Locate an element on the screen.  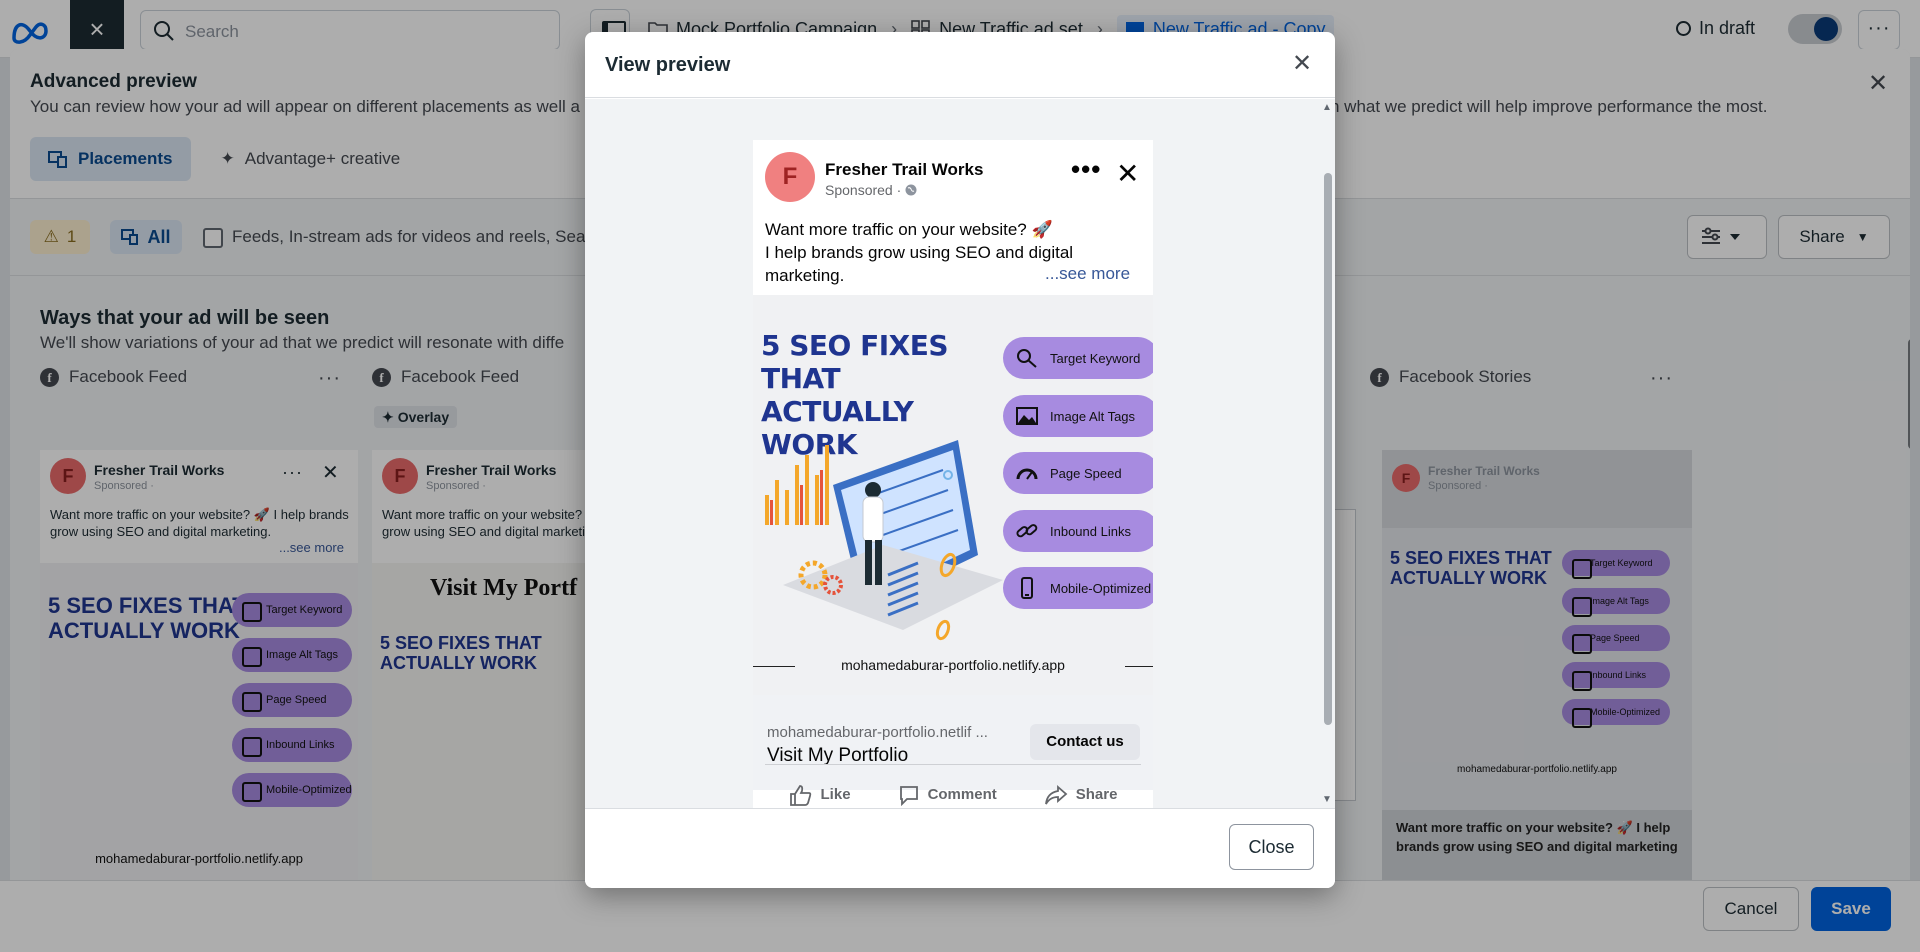
close-button: Close is located at coordinates (1271, 847).